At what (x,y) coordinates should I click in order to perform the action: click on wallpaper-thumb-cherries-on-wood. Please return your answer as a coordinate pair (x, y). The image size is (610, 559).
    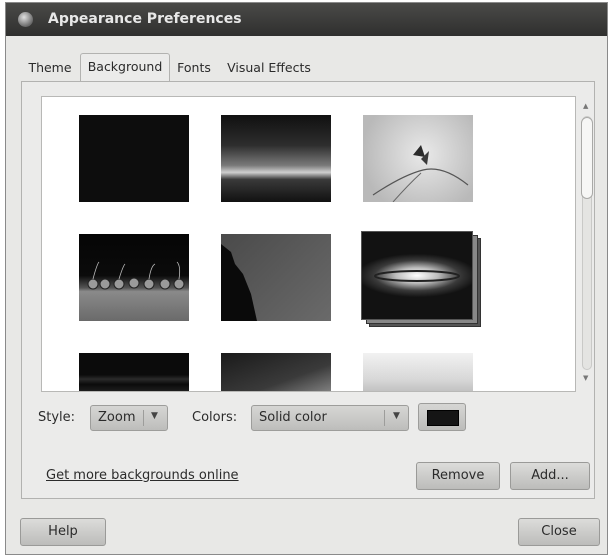
    Looking at the image, I should click on (134, 277).